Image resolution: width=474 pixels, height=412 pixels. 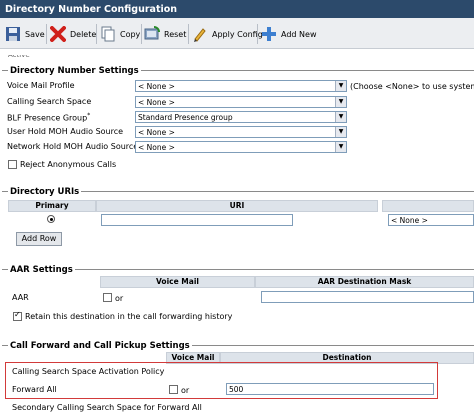 I want to click on add-row-button: Add Row, so click(x=39, y=239).